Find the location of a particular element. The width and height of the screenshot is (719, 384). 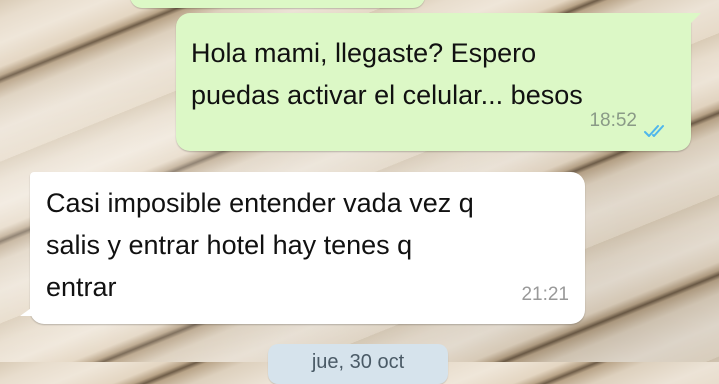

message-meta: 21:21 is located at coordinates (545, 295).